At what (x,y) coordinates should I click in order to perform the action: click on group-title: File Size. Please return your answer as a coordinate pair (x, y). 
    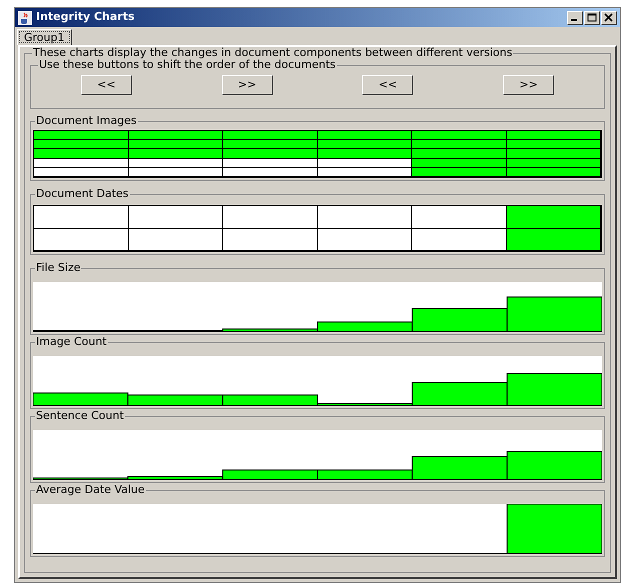
    Looking at the image, I should click on (58, 267).